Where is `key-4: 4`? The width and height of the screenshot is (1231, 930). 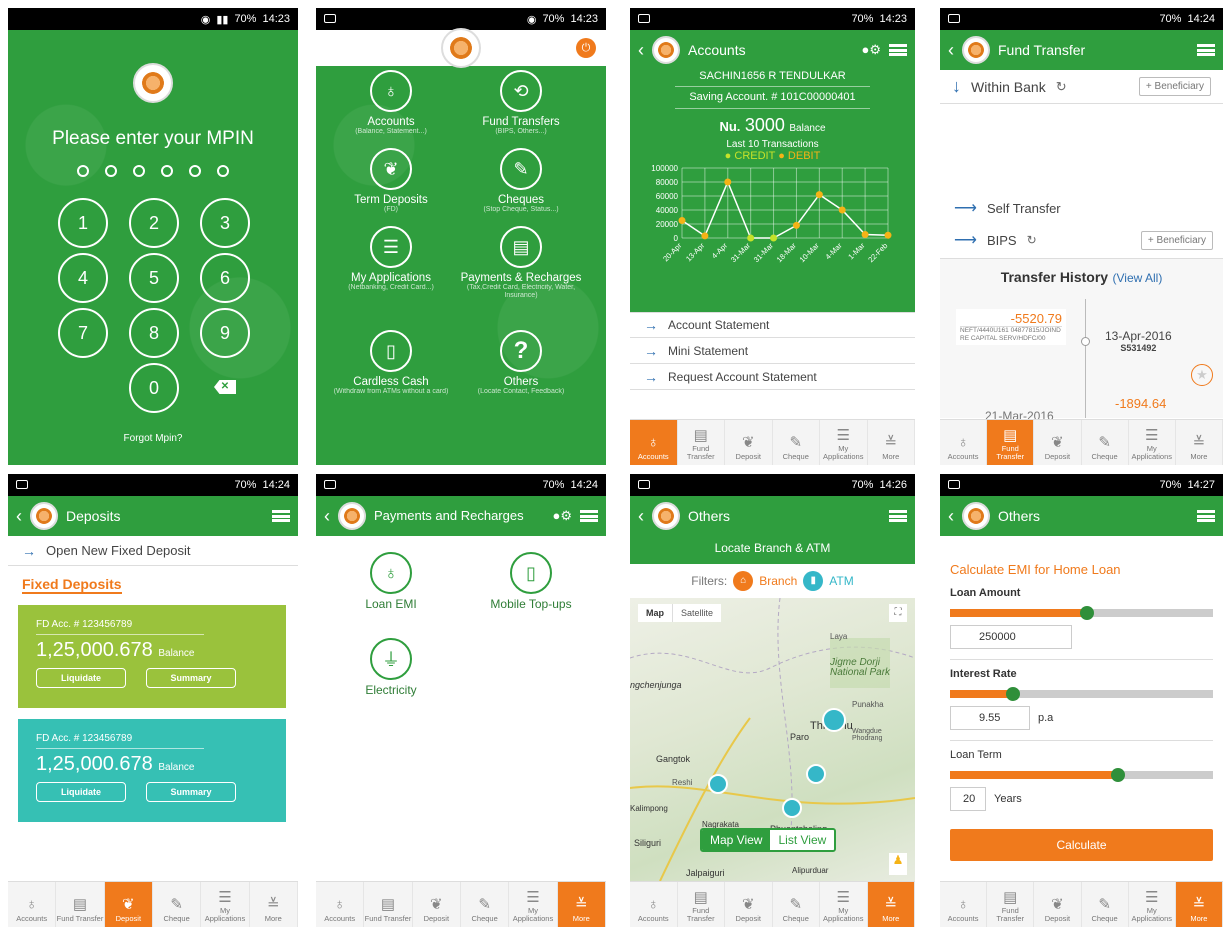
key-4: 4 is located at coordinates (83, 278).